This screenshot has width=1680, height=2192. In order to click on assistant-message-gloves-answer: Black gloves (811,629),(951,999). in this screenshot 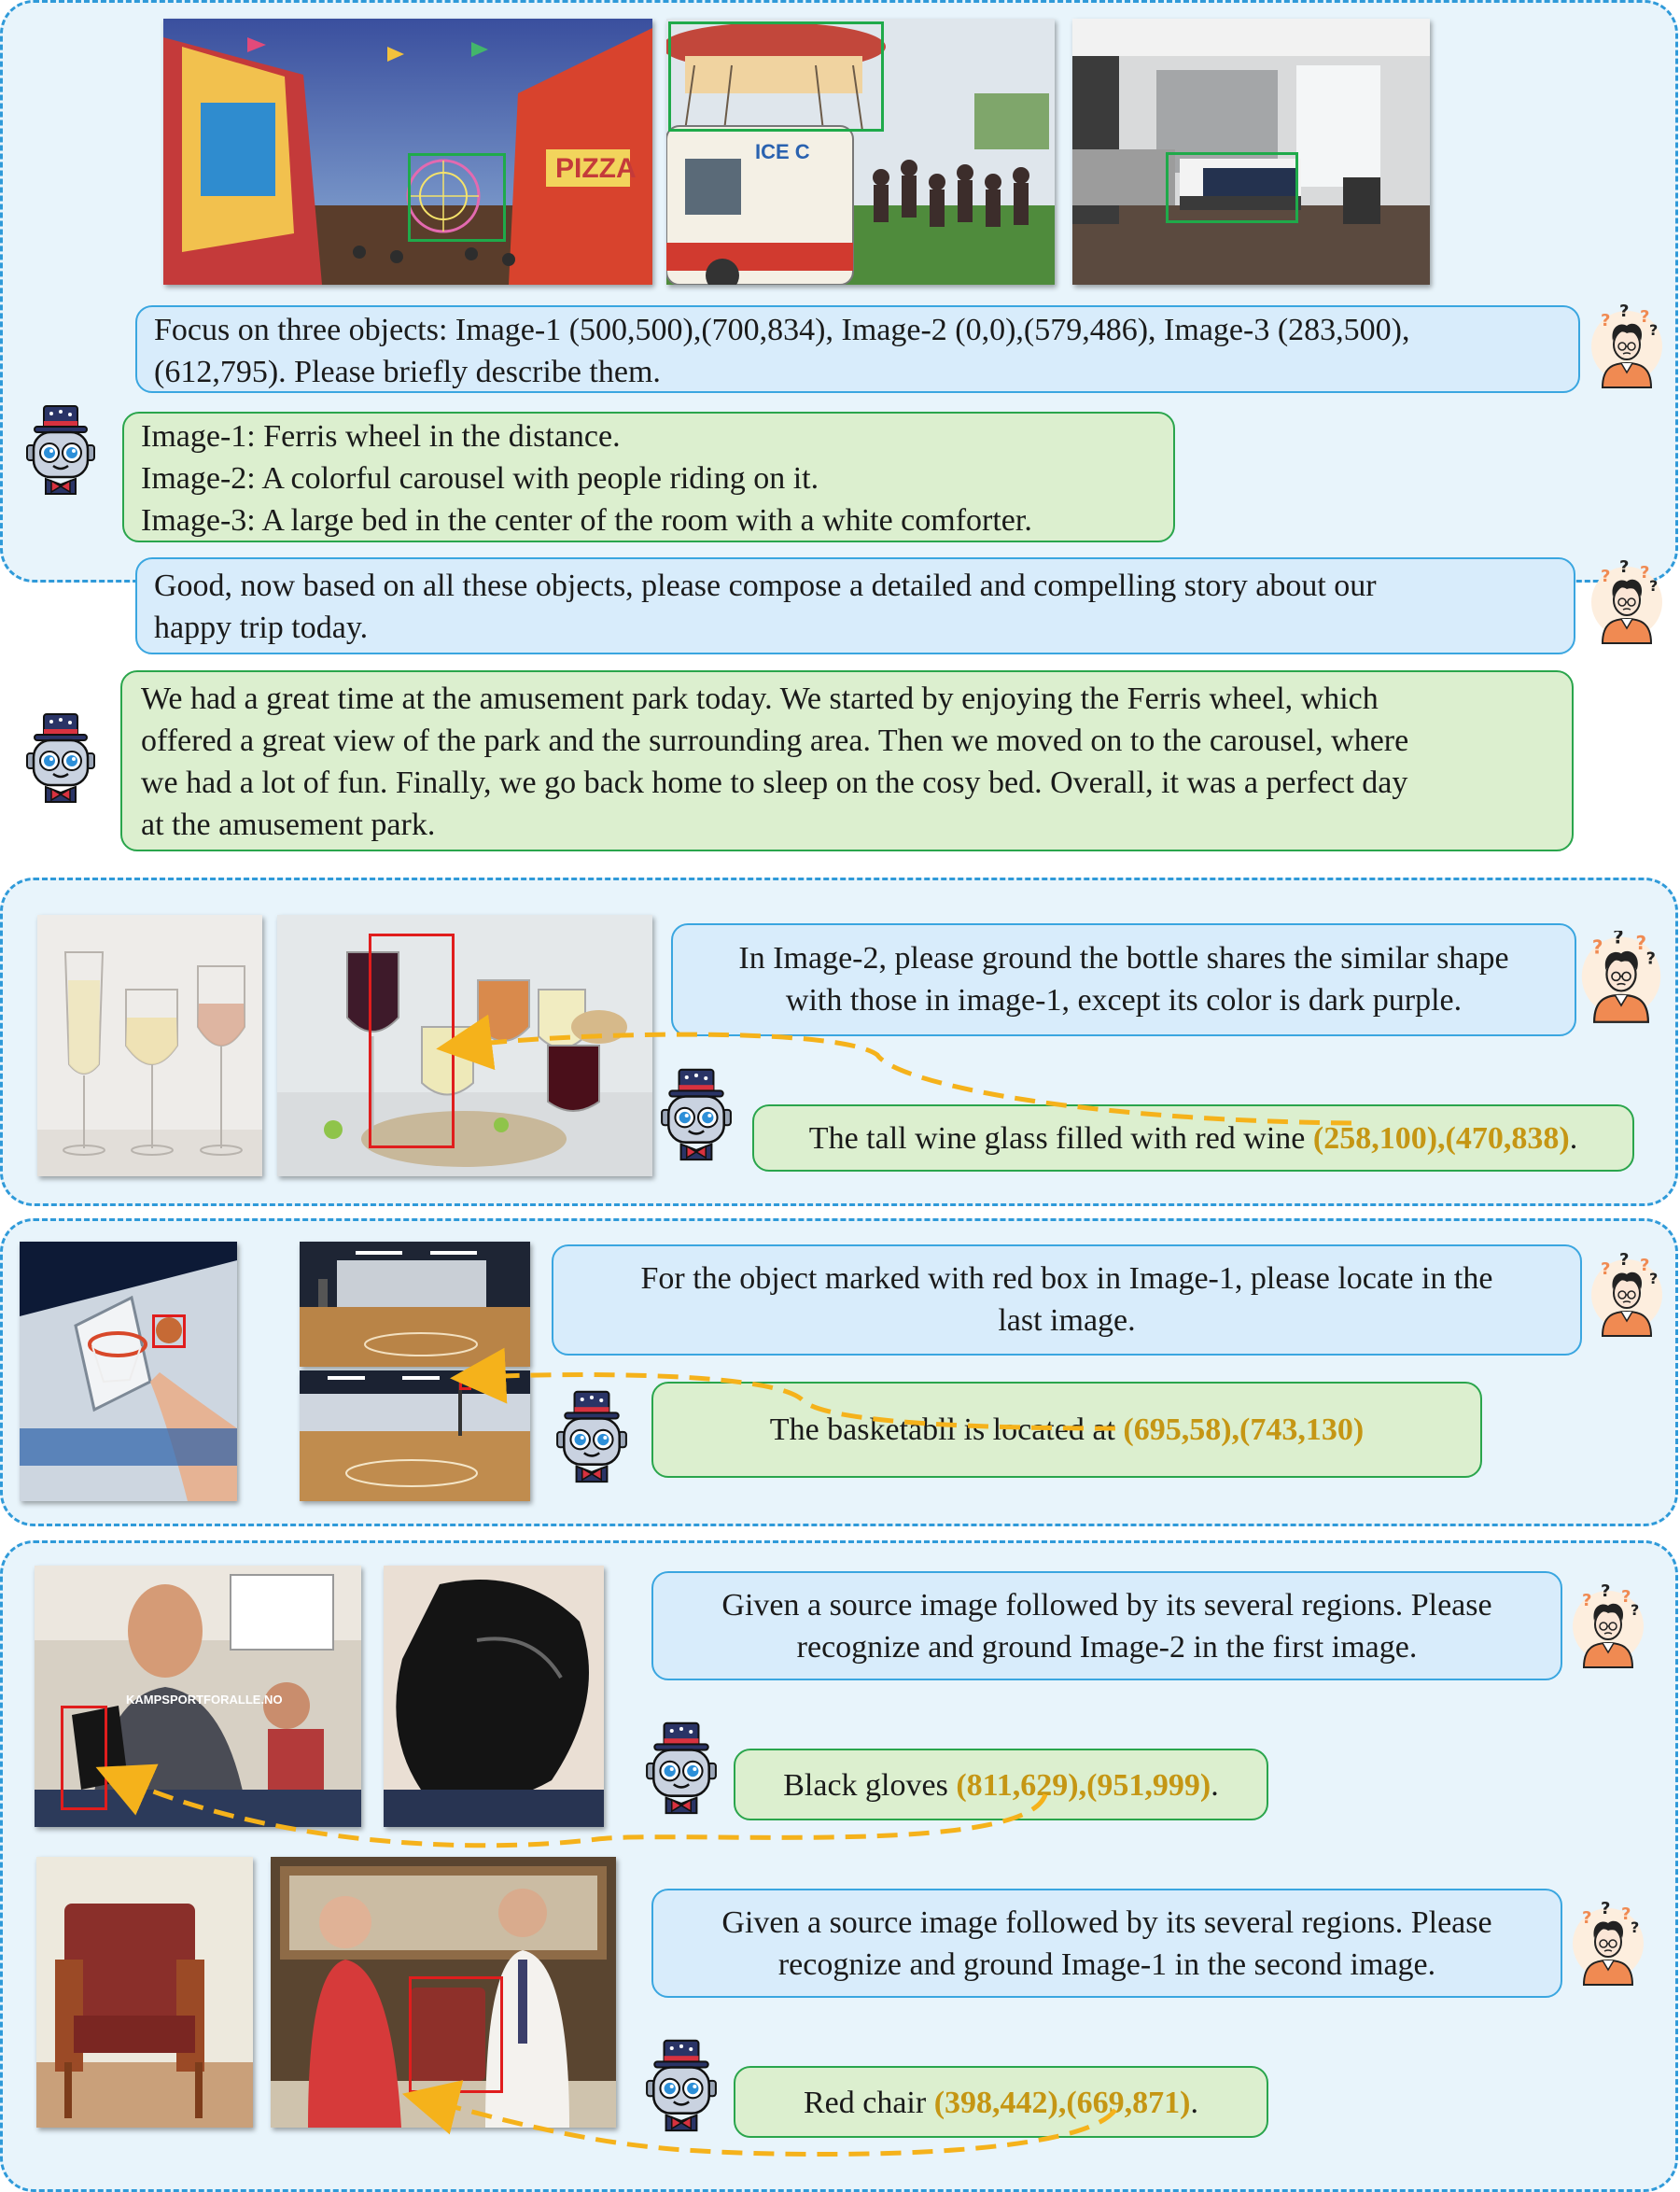, I will do `click(1001, 1784)`.